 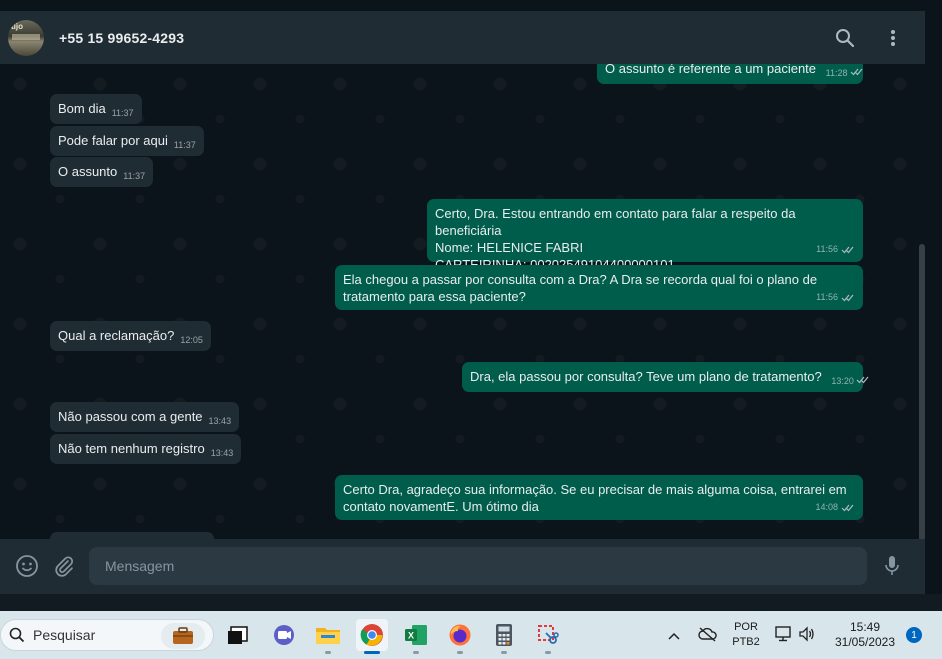 I want to click on cloud-offline-icon, so click(x=708, y=636).